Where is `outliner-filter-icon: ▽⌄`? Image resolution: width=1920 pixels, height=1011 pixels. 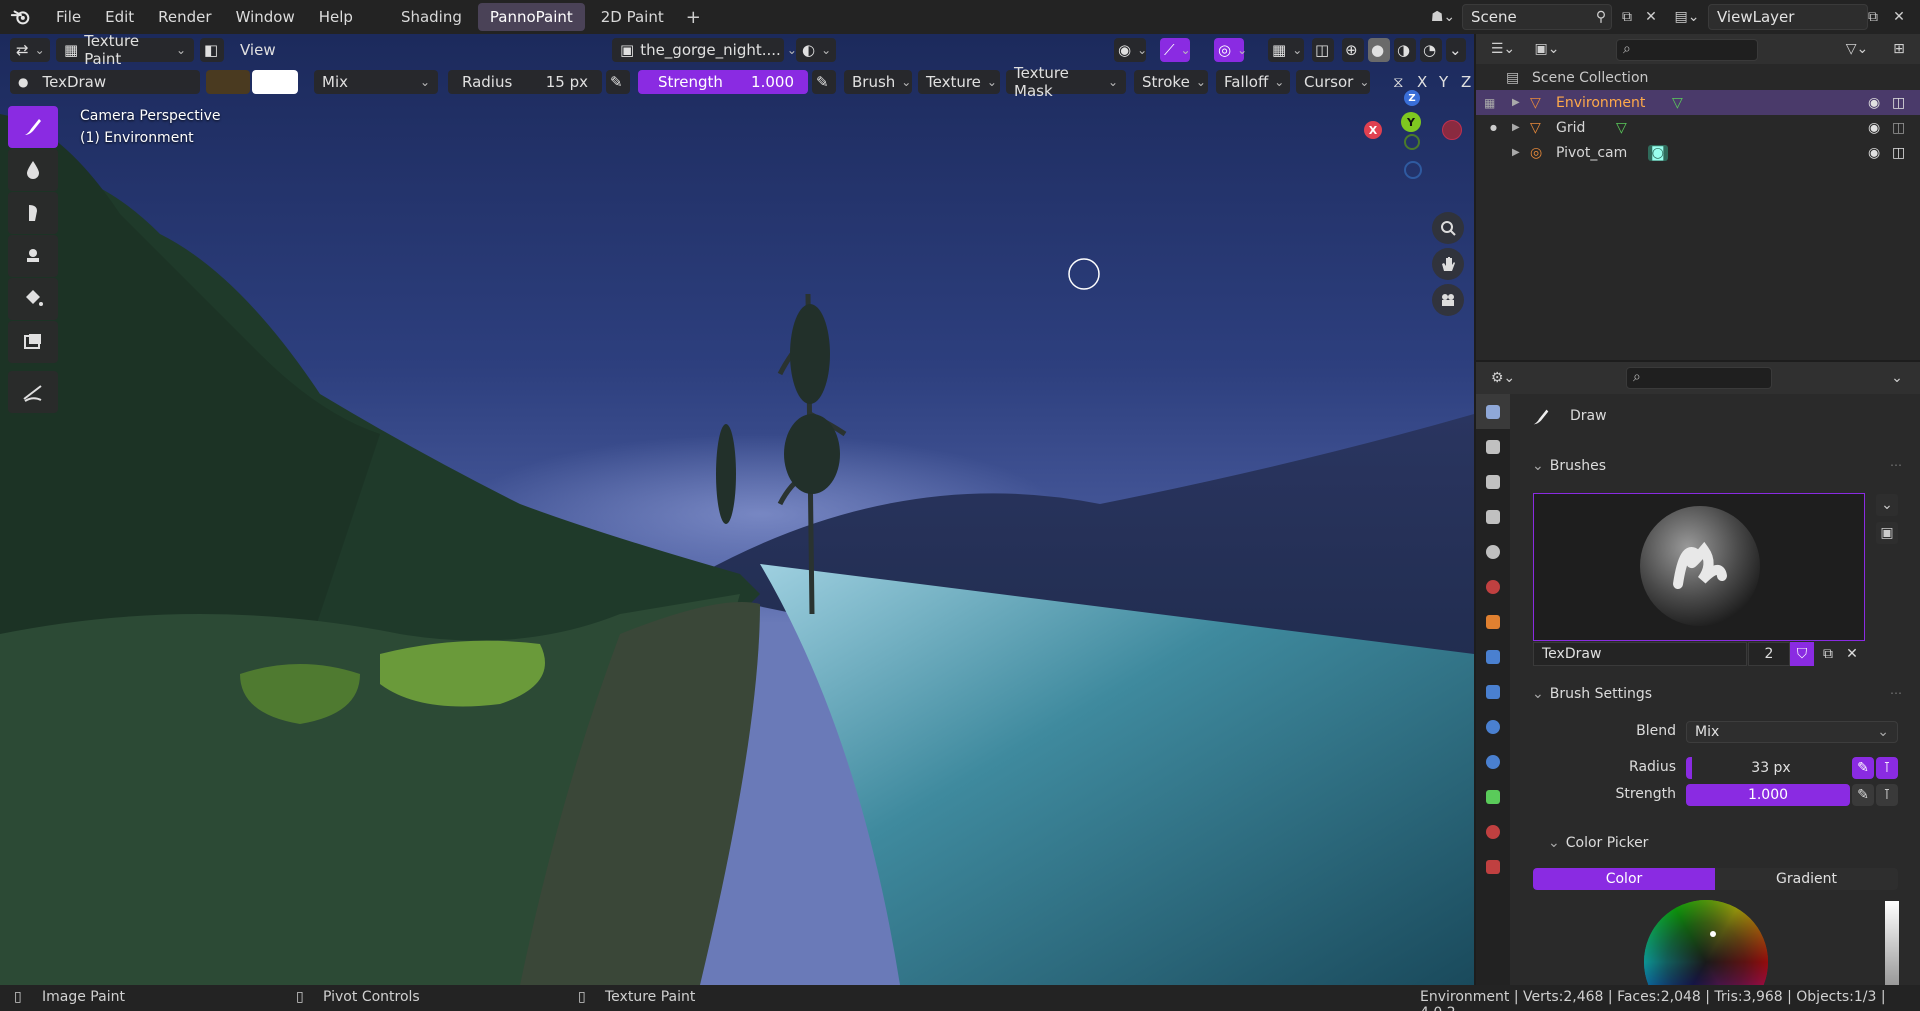
outliner-filter-icon: ▽⌄ is located at coordinates (1857, 49).